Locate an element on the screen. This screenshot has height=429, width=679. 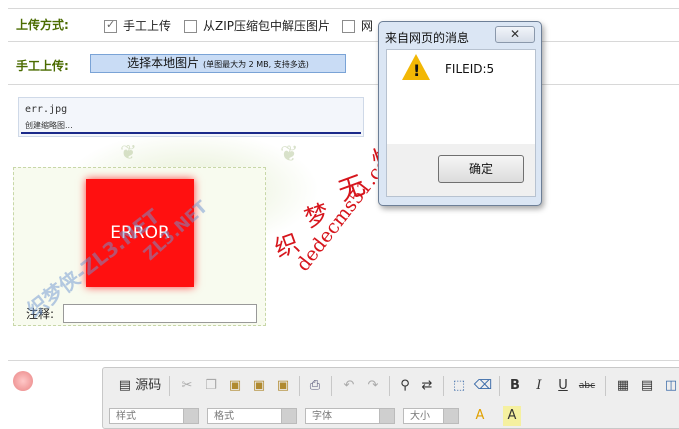
ok-button: 确定 is located at coordinates (481, 169).